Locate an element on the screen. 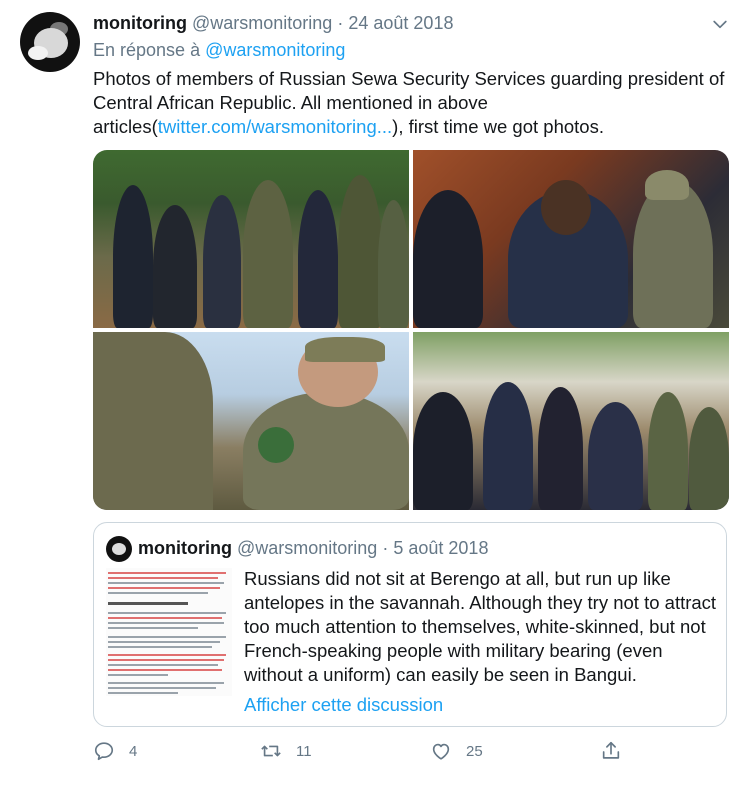  tweet-text-end: ), first time we got photos. is located at coordinates (498, 126).